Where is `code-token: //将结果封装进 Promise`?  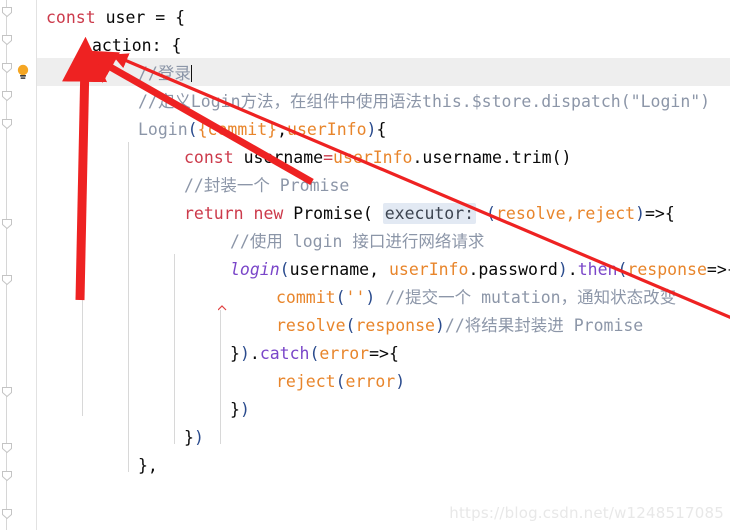 code-token: //将结果封装进 Promise is located at coordinates (544, 325).